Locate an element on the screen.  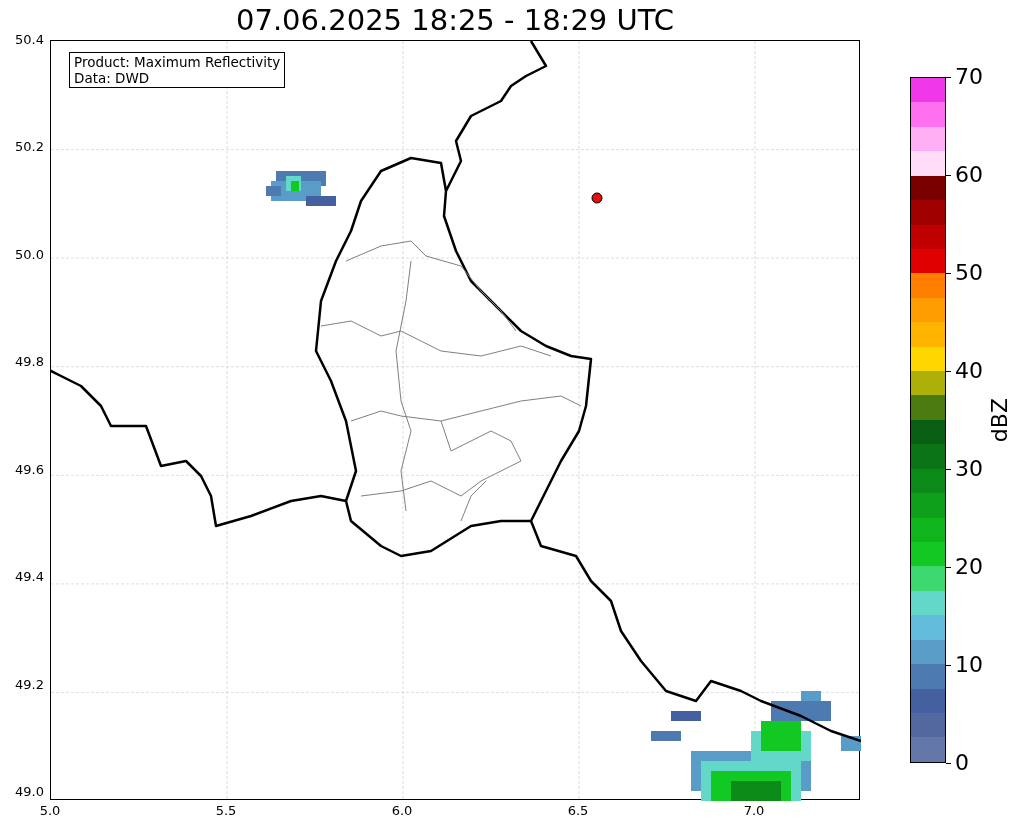
y-tick-label: 49.8 is located at coordinates (29, 362).